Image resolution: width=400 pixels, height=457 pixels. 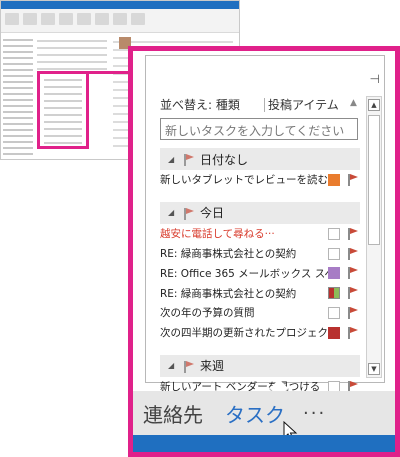 What do you see at coordinates (207, 313) in the screenshot?
I see `task-subject: 次の年の予算の質問` at bounding box center [207, 313].